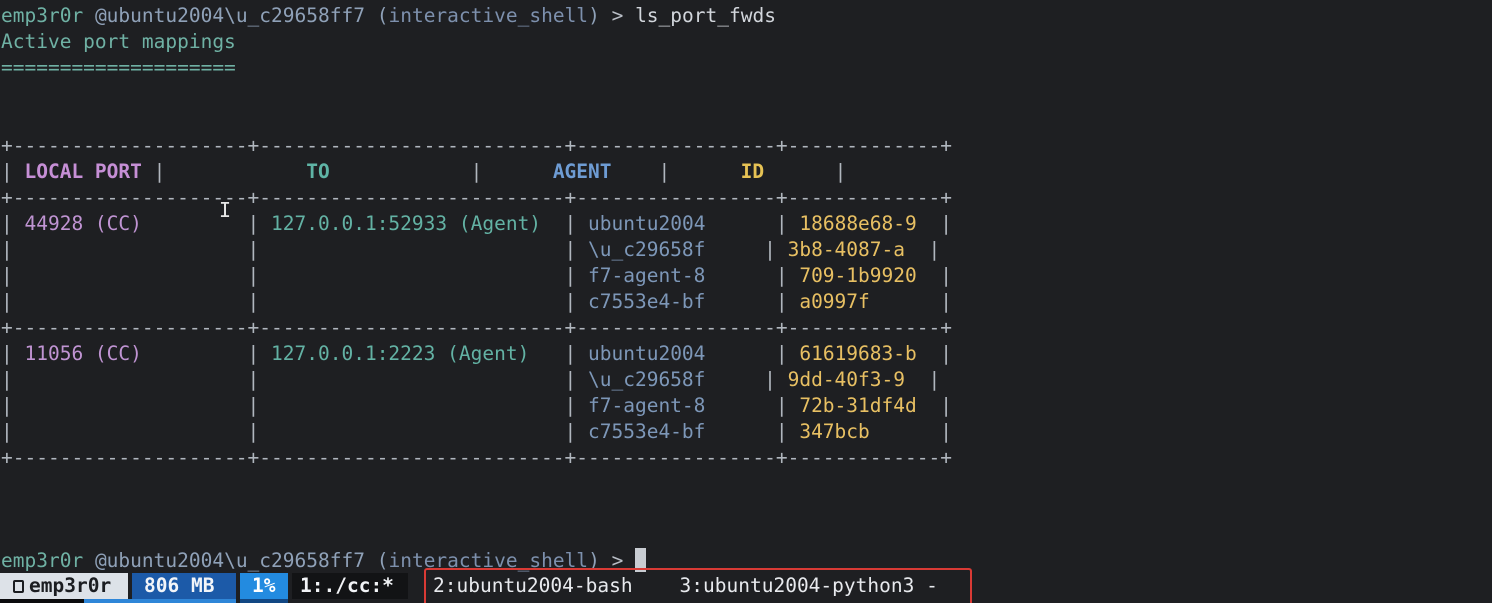  Describe the element at coordinates (846, 379) in the screenshot. I see `cell-id: 9dd-40f3-9` at that location.